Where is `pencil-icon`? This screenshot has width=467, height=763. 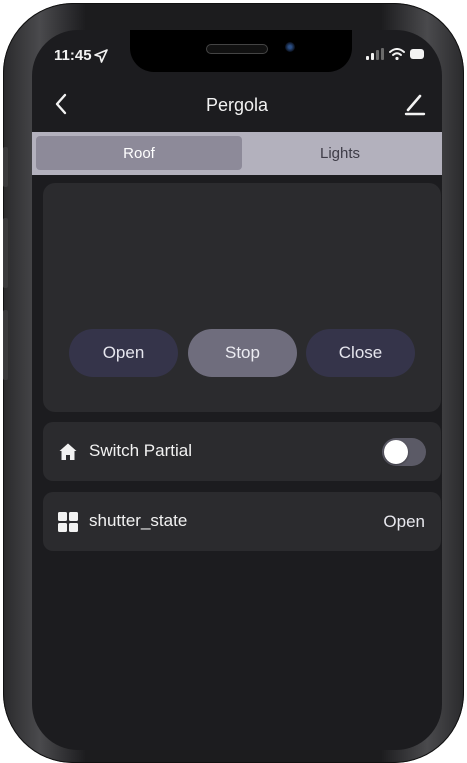
pencil-icon is located at coordinates (415, 105).